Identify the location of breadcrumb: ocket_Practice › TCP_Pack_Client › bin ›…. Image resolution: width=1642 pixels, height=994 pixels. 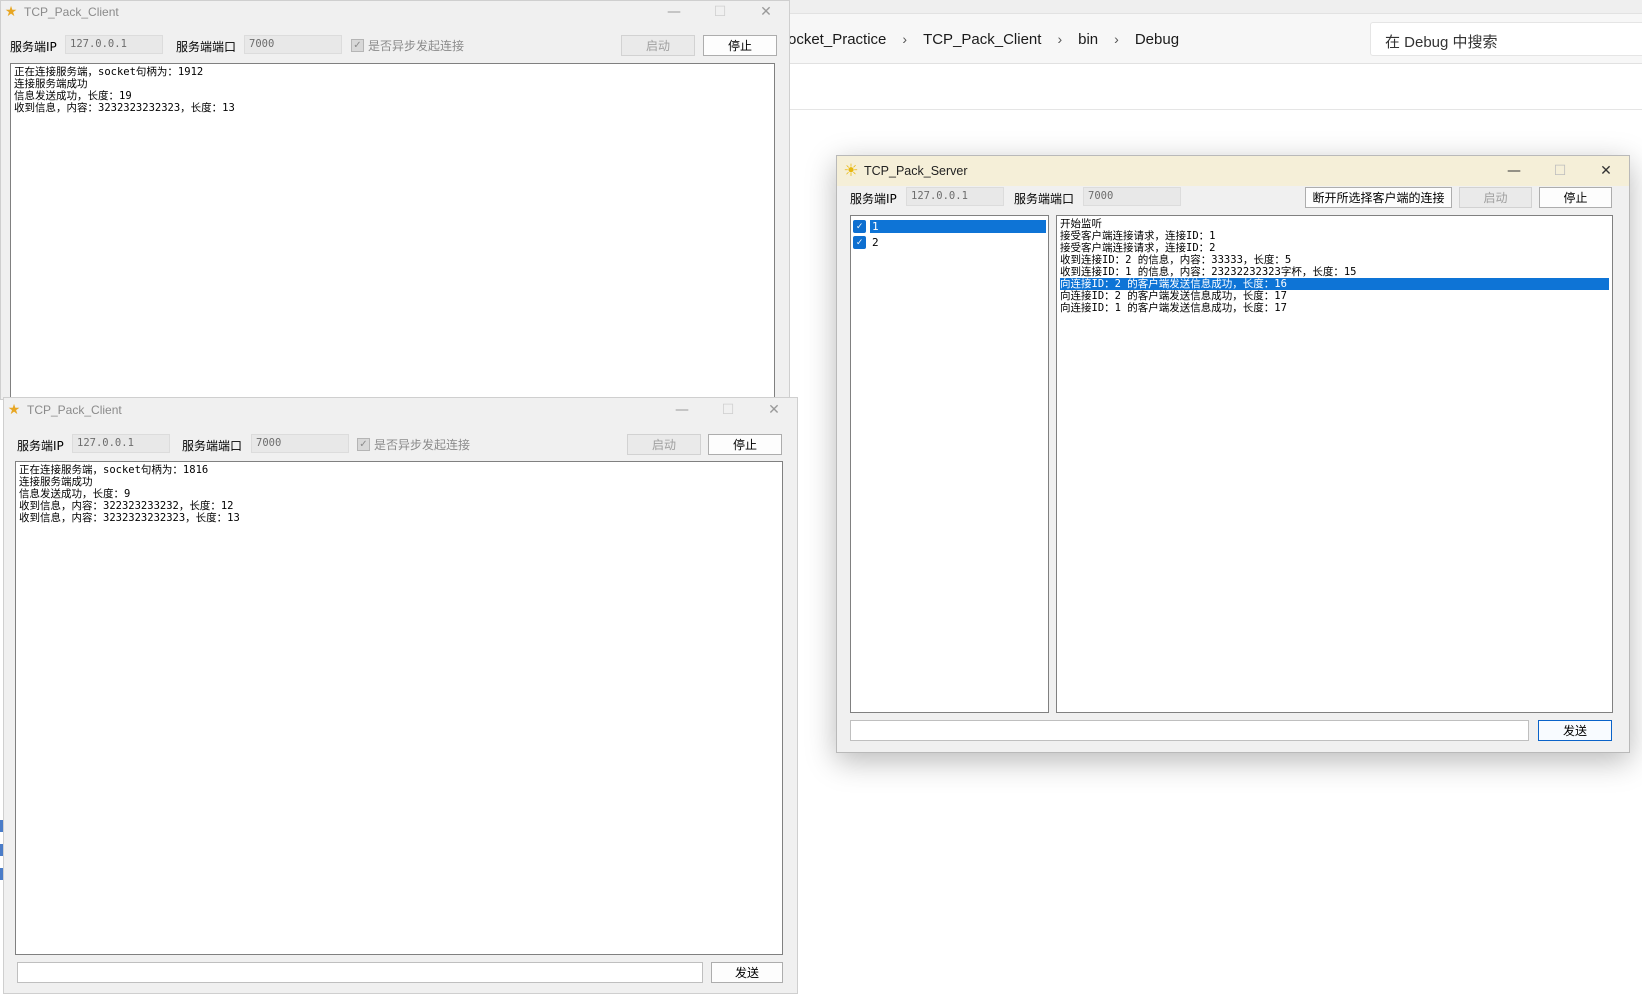
(983, 39).